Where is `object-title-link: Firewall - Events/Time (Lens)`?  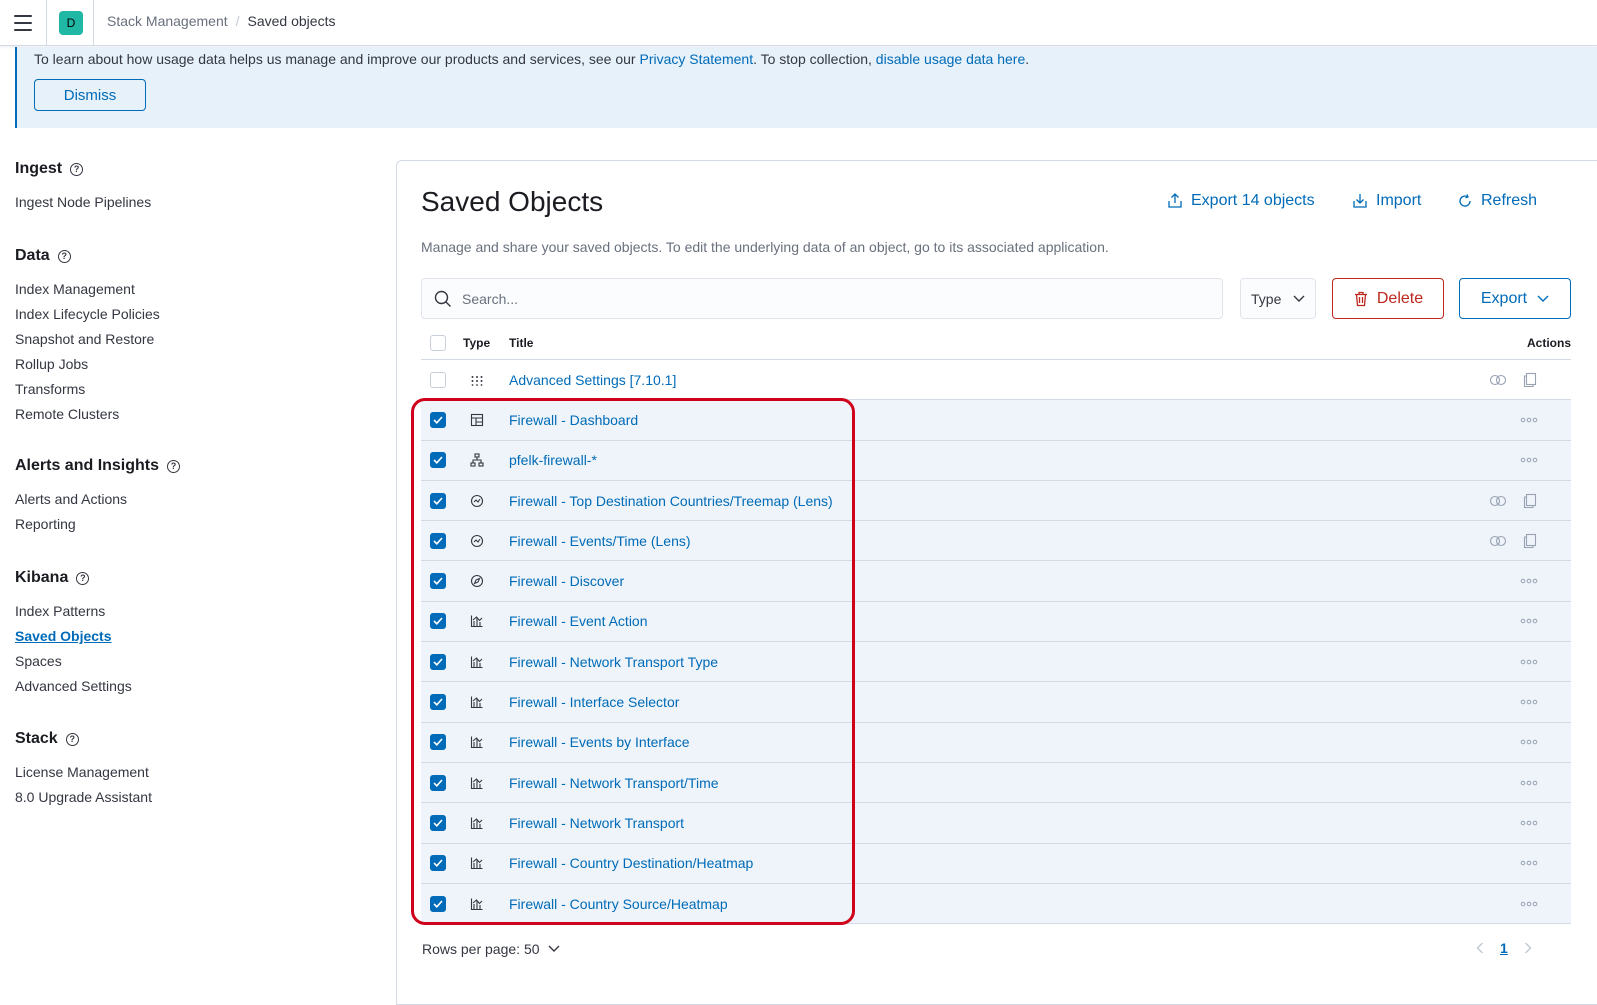
object-title-link: Firewall - Events/Time (Lens) is located at coordinates (600, 541).